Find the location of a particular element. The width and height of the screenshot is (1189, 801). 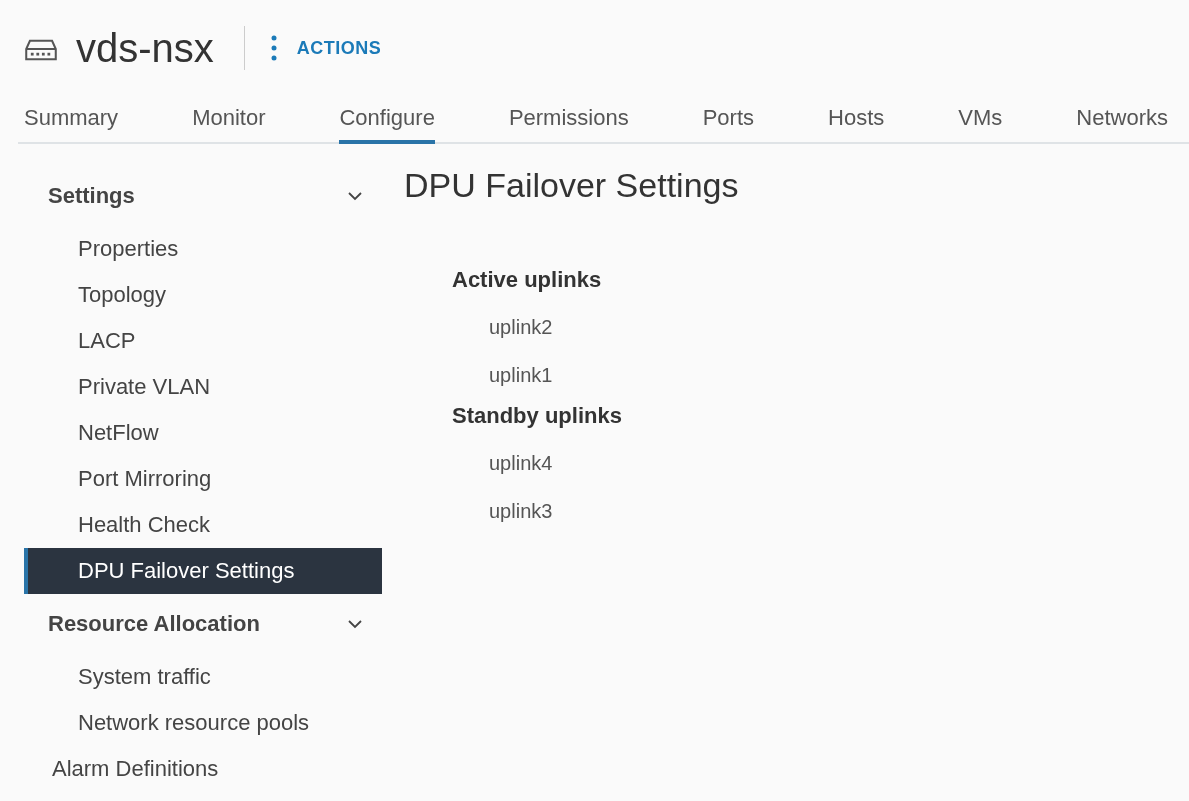

uplink-name: uplink2 is located at coordinates (521, 327).